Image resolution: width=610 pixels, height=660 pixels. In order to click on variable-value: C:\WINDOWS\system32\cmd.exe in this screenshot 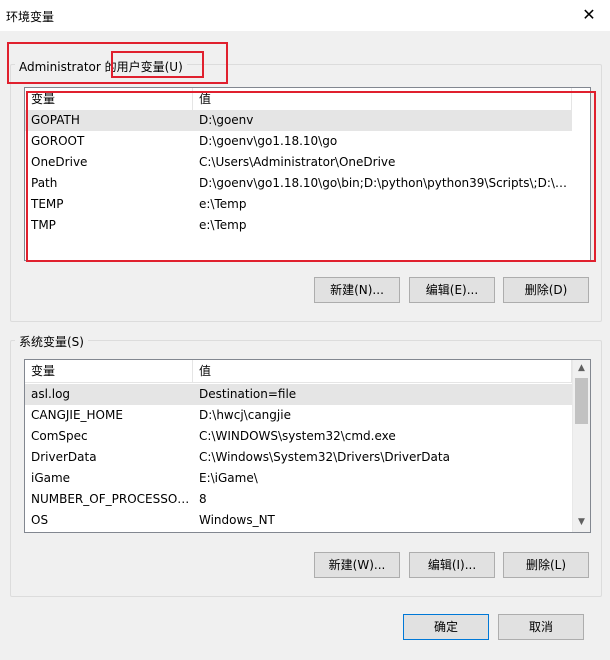, I will do `click(297, 436)`.